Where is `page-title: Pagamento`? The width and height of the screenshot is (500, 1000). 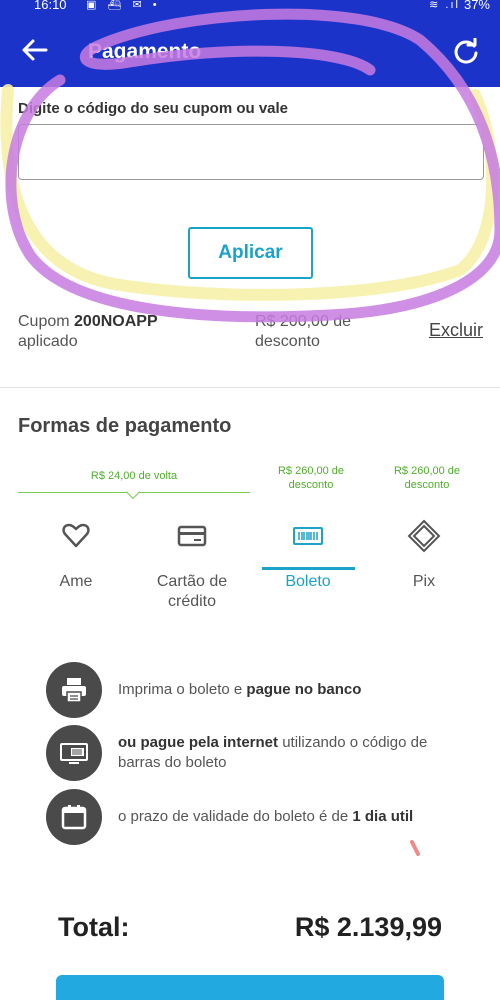 page-title: Pagamento is located at coordinates (145, 51).